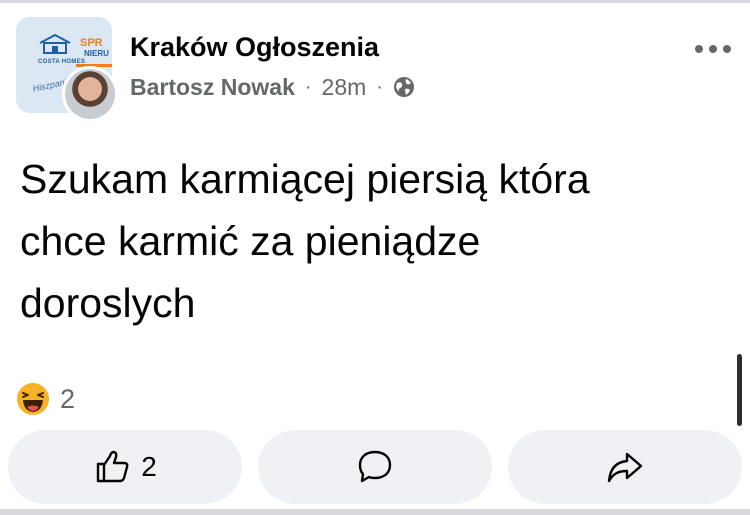  Describe the element at coordinates (254, 47) in the screenshot. I see `group-name: Kraków Ogłoszenia` at that location.